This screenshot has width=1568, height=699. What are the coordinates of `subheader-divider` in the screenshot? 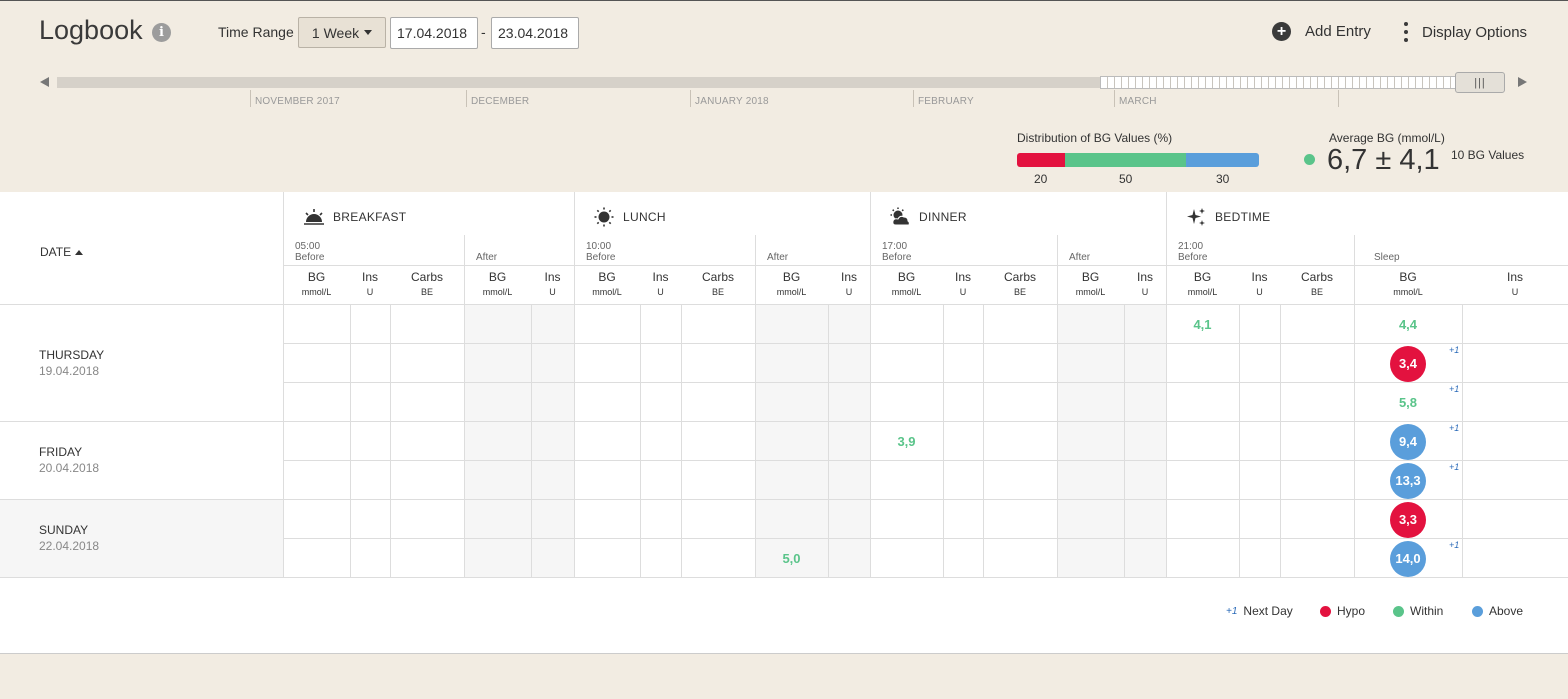 It's located at (926, 265).